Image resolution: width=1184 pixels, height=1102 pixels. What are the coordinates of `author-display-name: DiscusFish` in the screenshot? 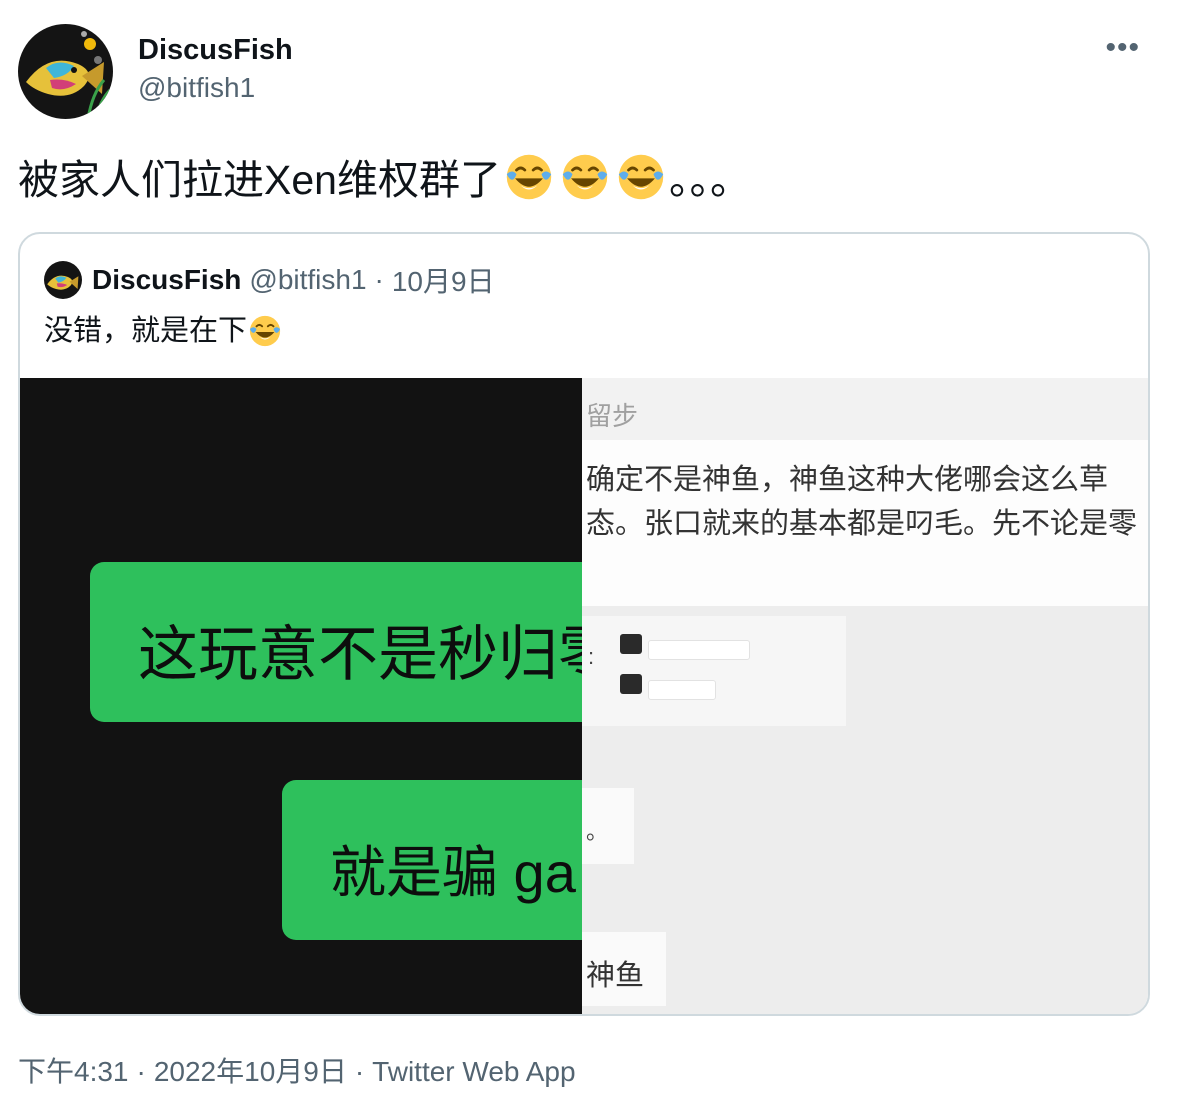 It's located at (215, 50).